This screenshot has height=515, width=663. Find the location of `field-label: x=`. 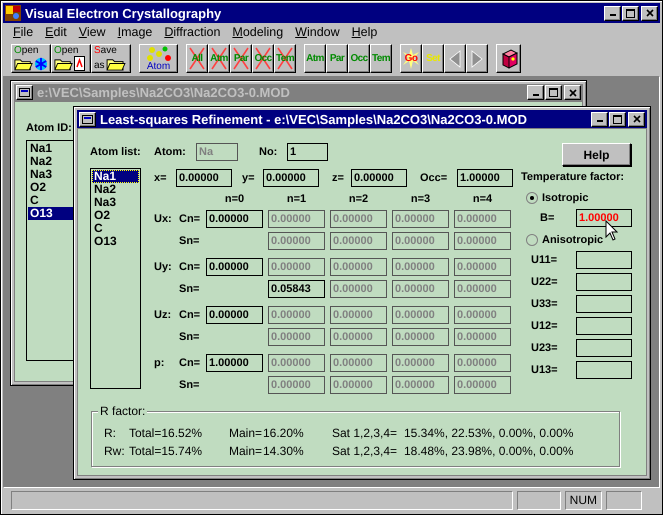

field-label: x= is located at coordinates (161, 178).